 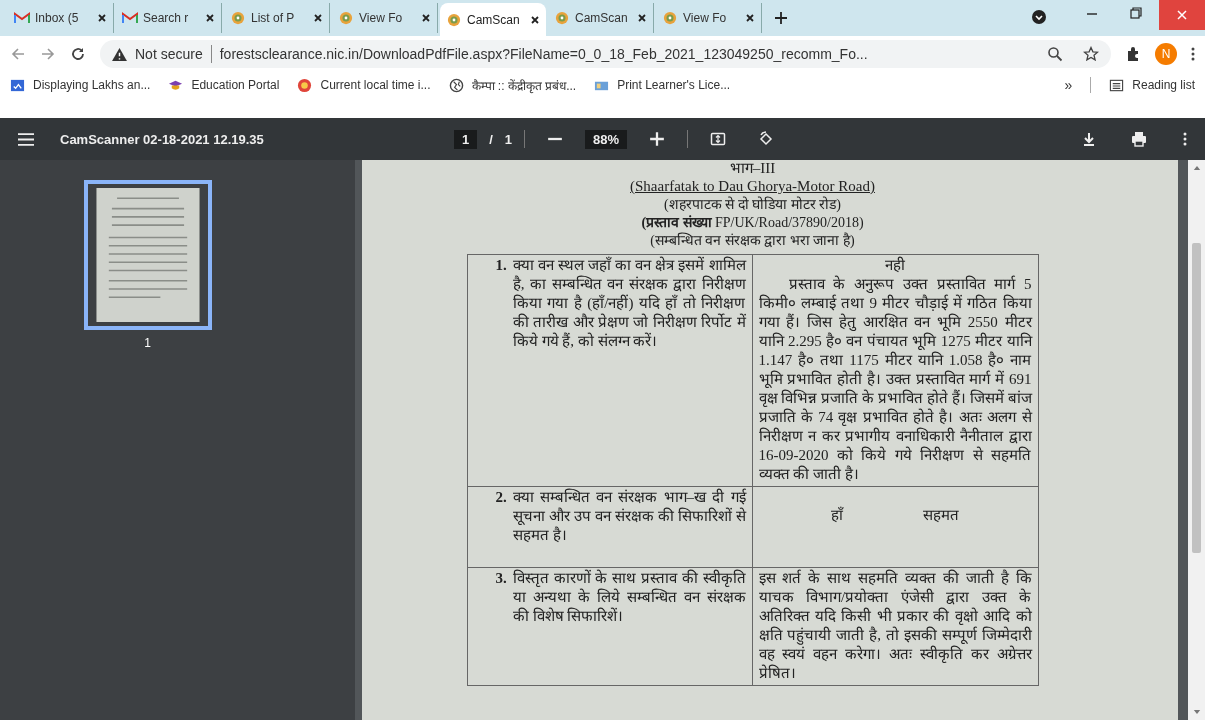 What do you see at coordinates (305, 85) in the screenshot?
I see `clock-icon` at bounding box center [305, 85].